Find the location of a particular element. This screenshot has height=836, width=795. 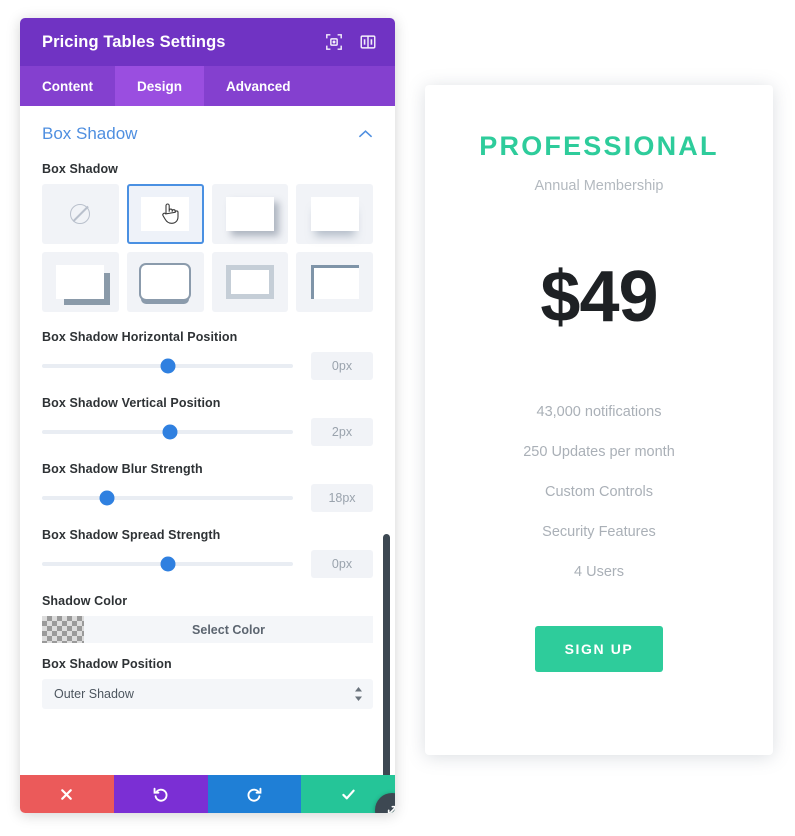

slider-row: 2px is located at coordinates (207, 432).